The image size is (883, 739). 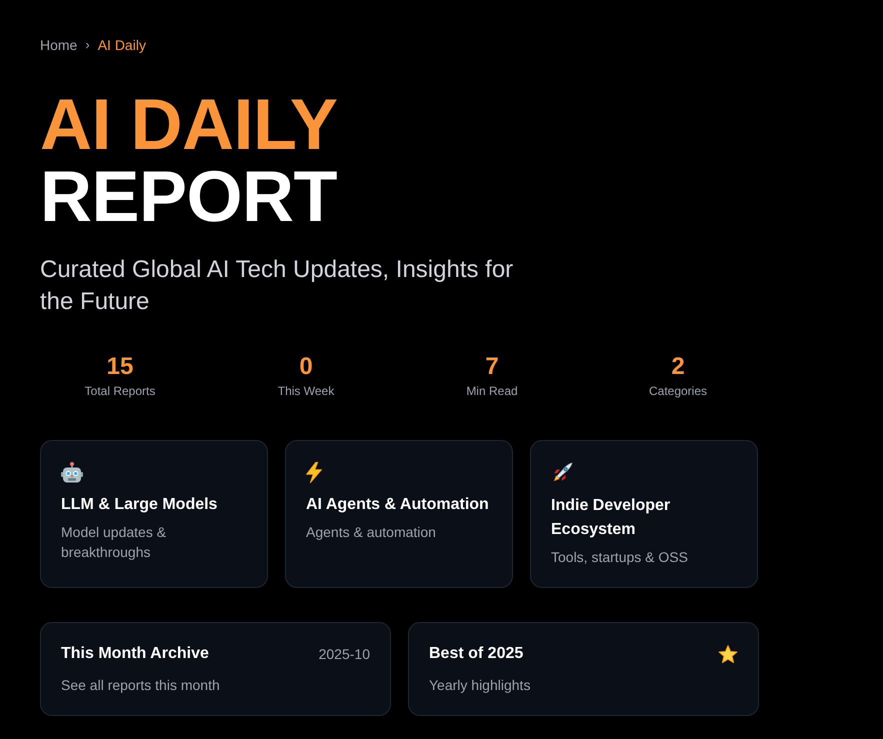 I want to click on stat-value: 2, so click(x=678, y=367).